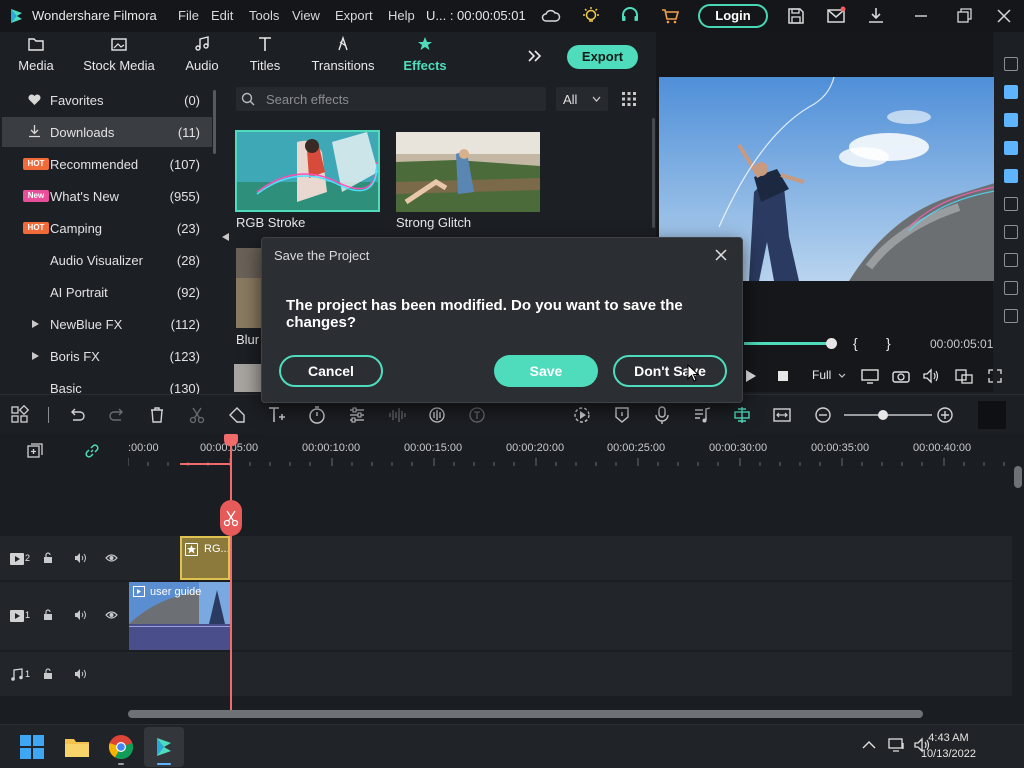  Describe the element at coordinates (992, 415) in the screenshot. I see `panel-layout-icon` at that location.